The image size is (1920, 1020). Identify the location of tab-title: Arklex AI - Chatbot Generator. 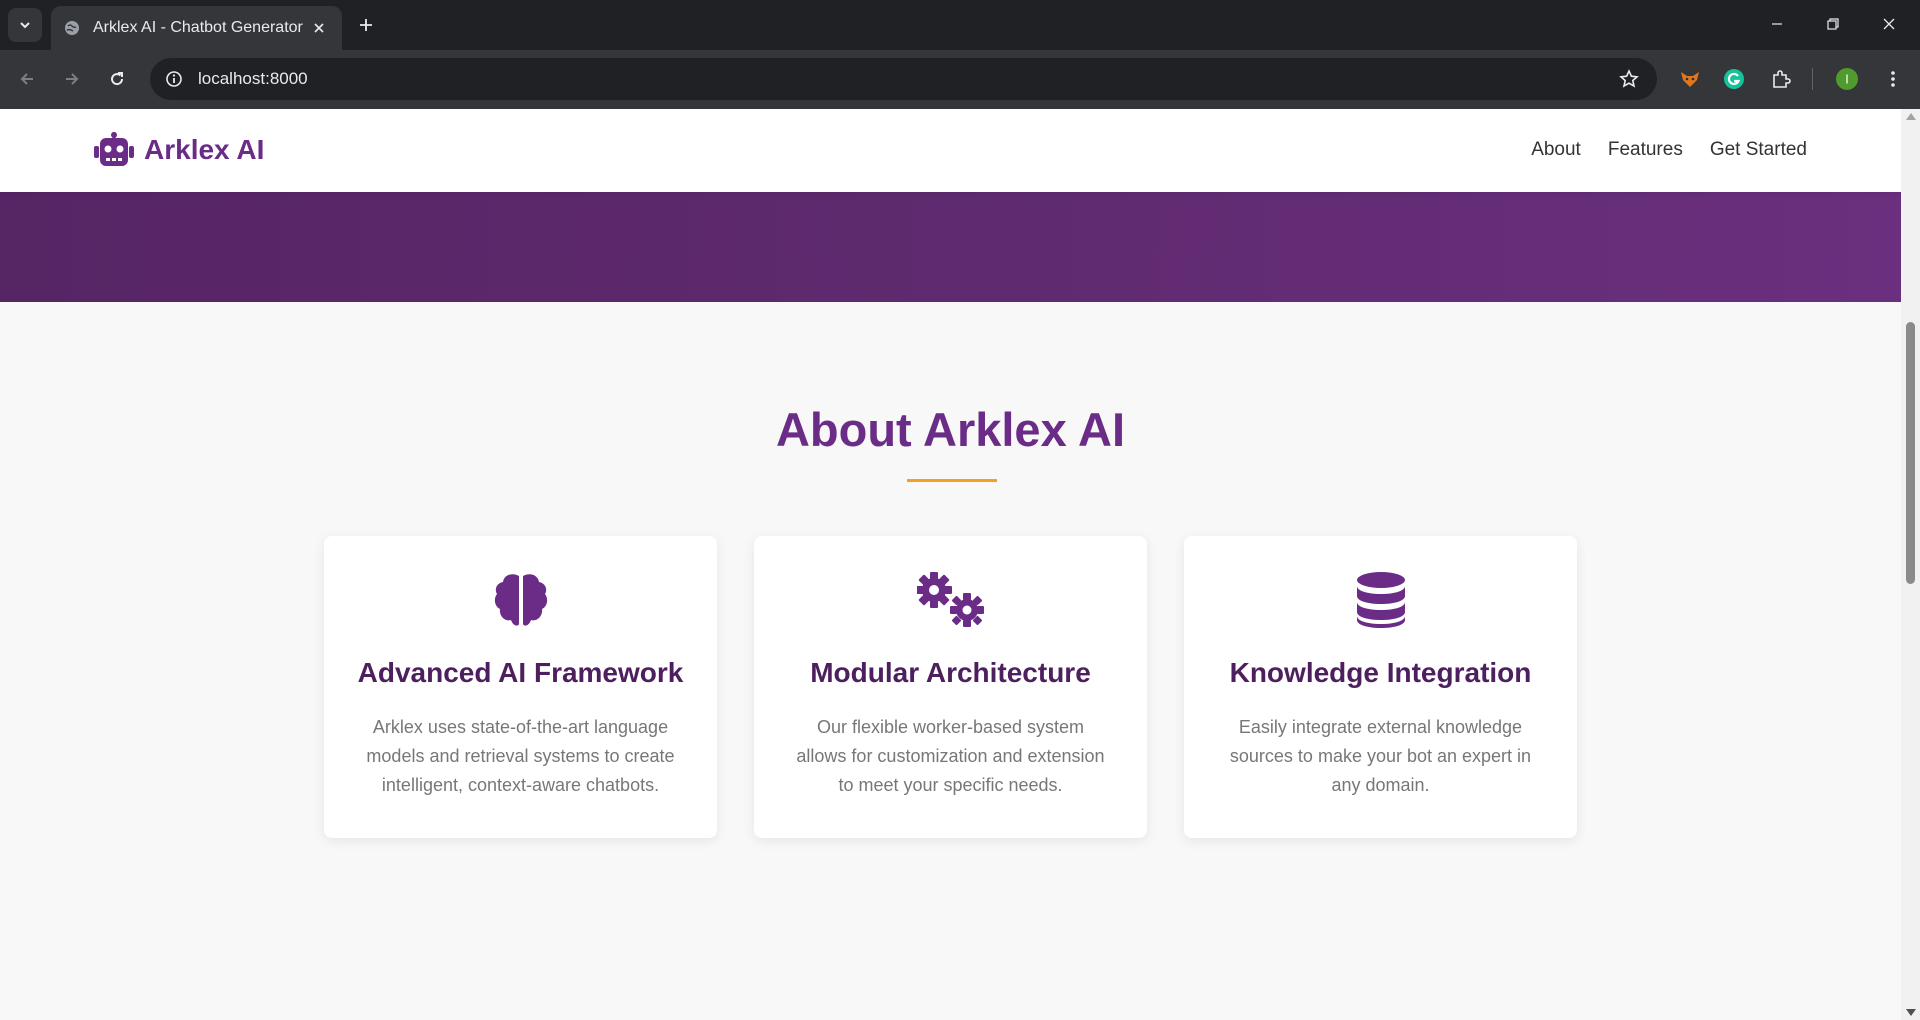
(198, 27).